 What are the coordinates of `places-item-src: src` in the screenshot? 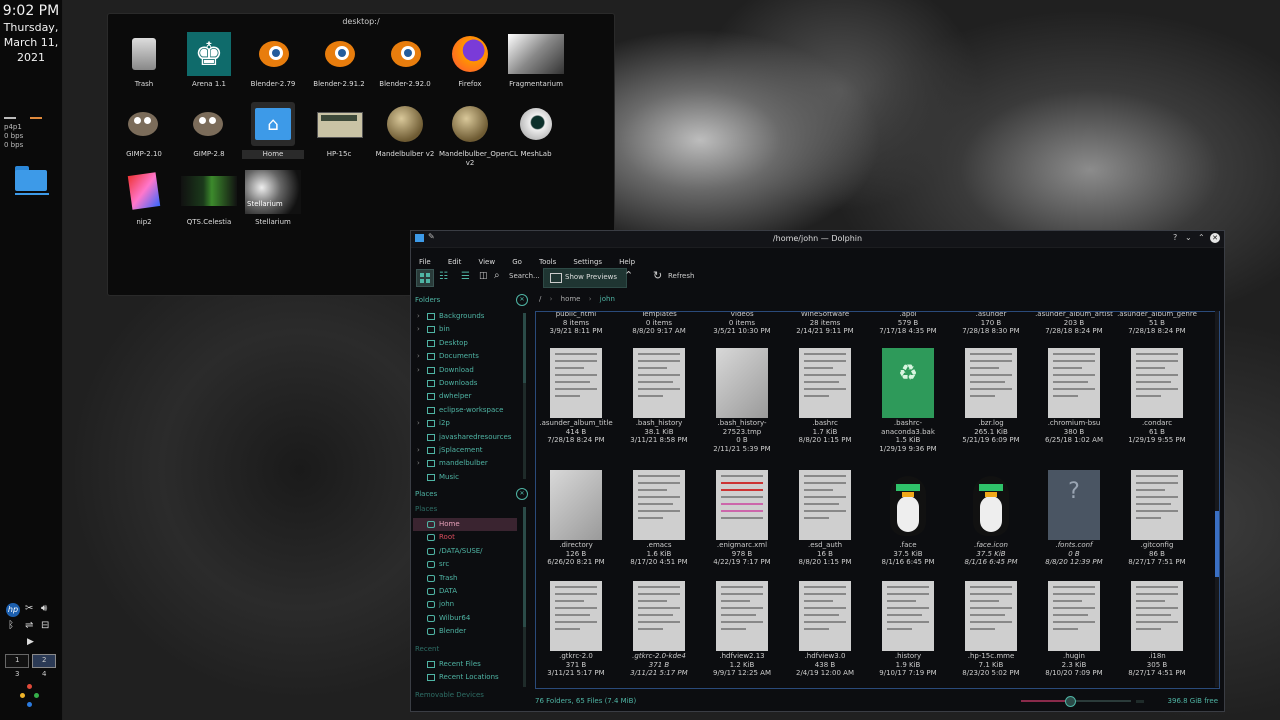 It's located at (465, 564).